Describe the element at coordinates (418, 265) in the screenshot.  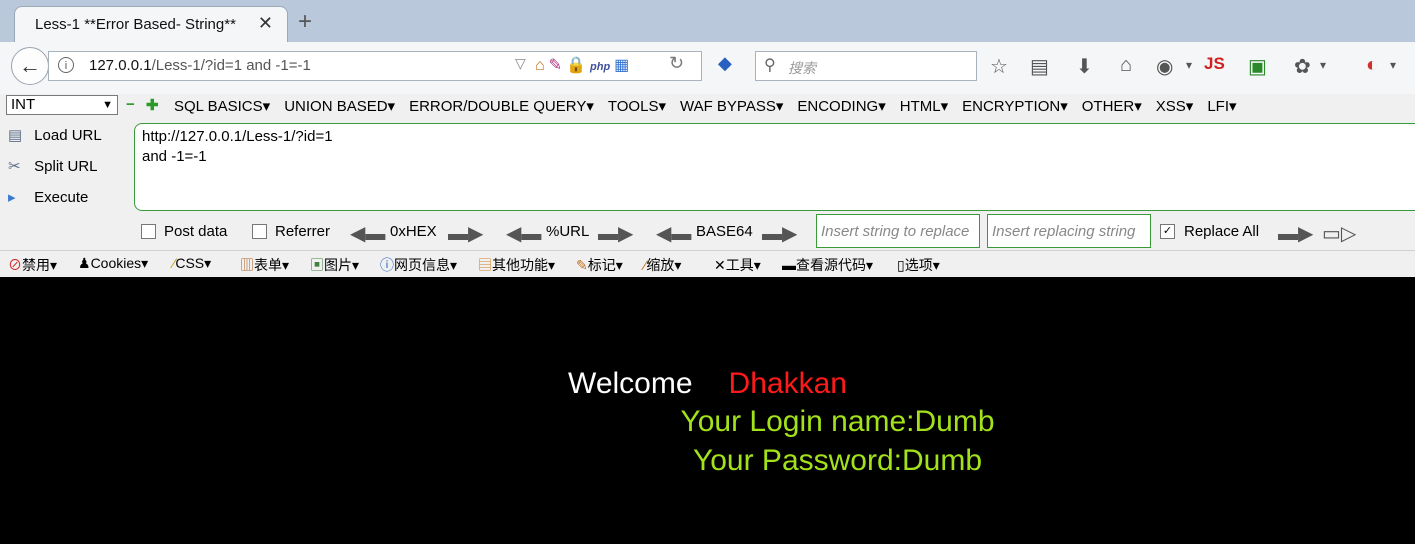
I see `page-info-menu: ⓘ网页信息▾` at that location.